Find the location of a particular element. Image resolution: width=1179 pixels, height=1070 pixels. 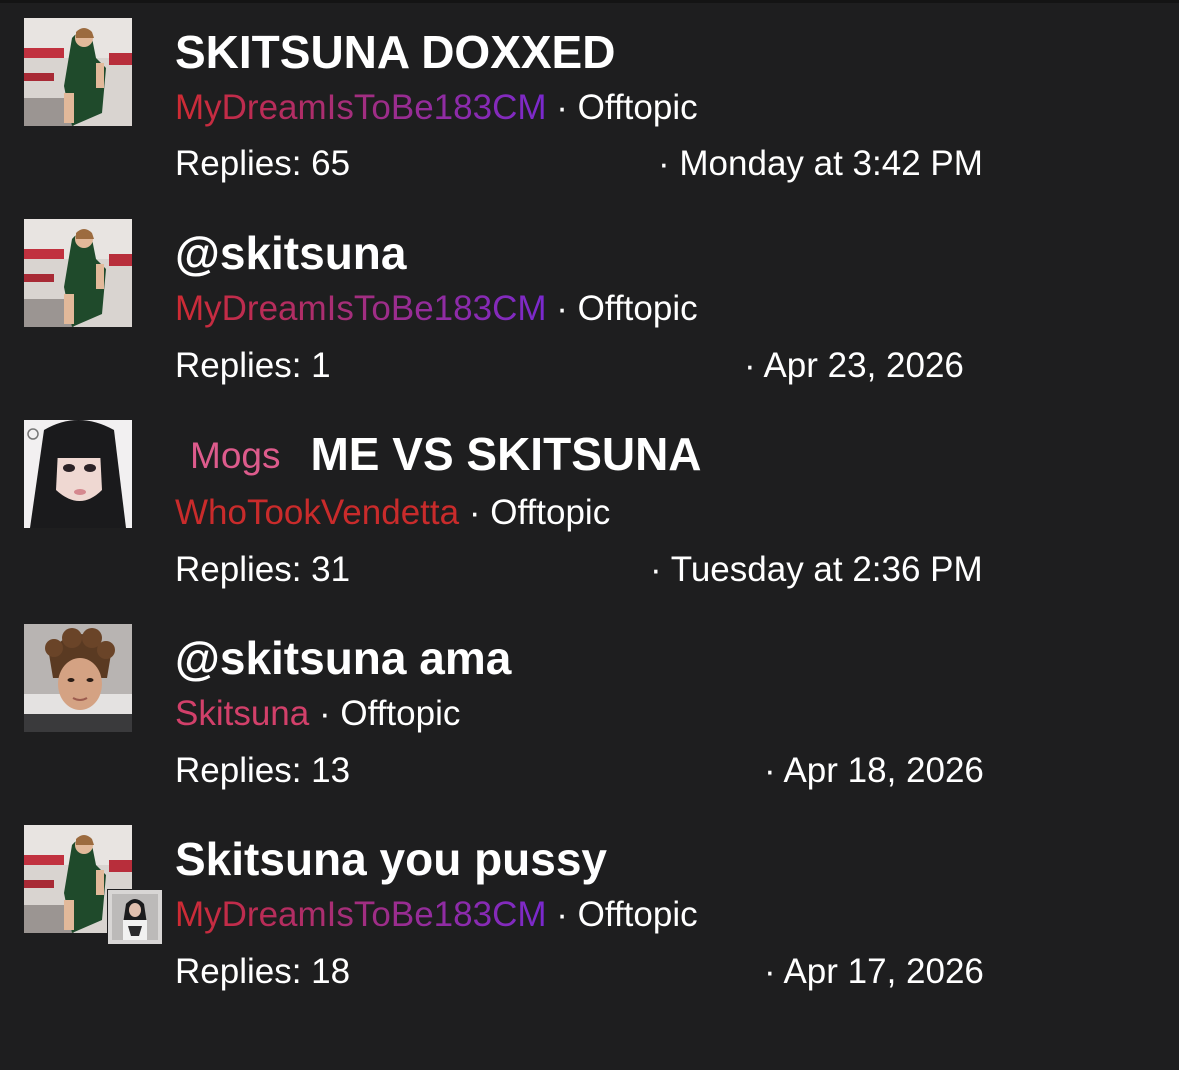

thread-title: Mogs ME VS SKITSUNA is located at coordinates (438, 455).